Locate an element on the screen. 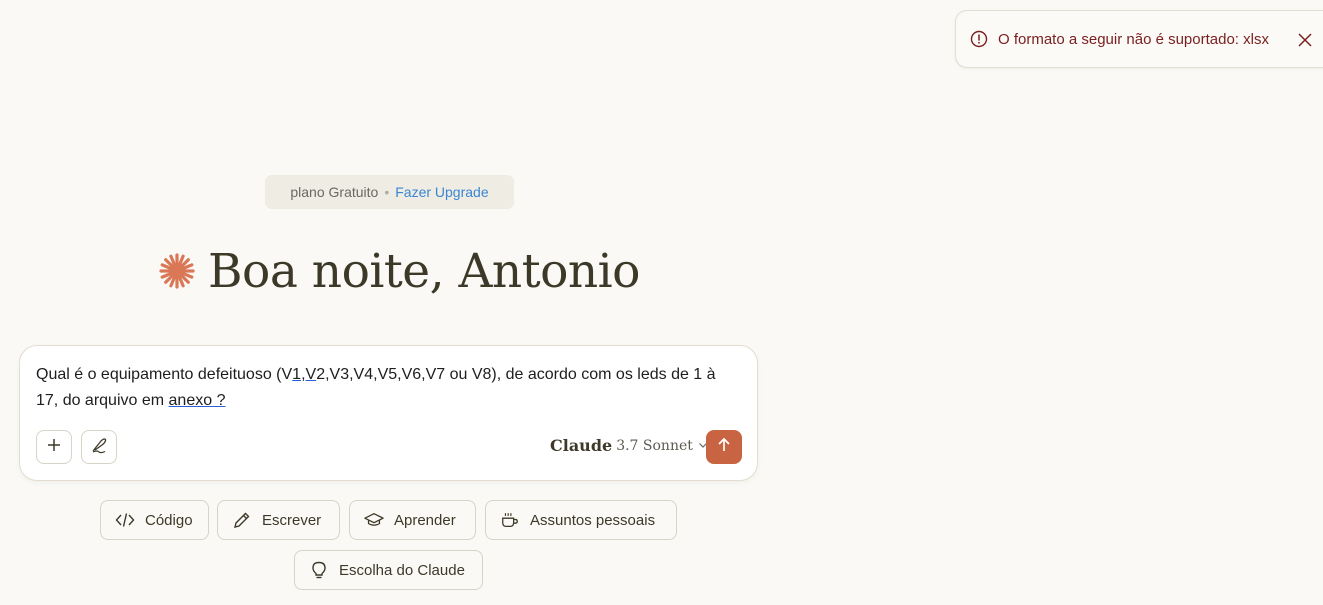  quill-pen-icon is located at coordinates (99, 447).